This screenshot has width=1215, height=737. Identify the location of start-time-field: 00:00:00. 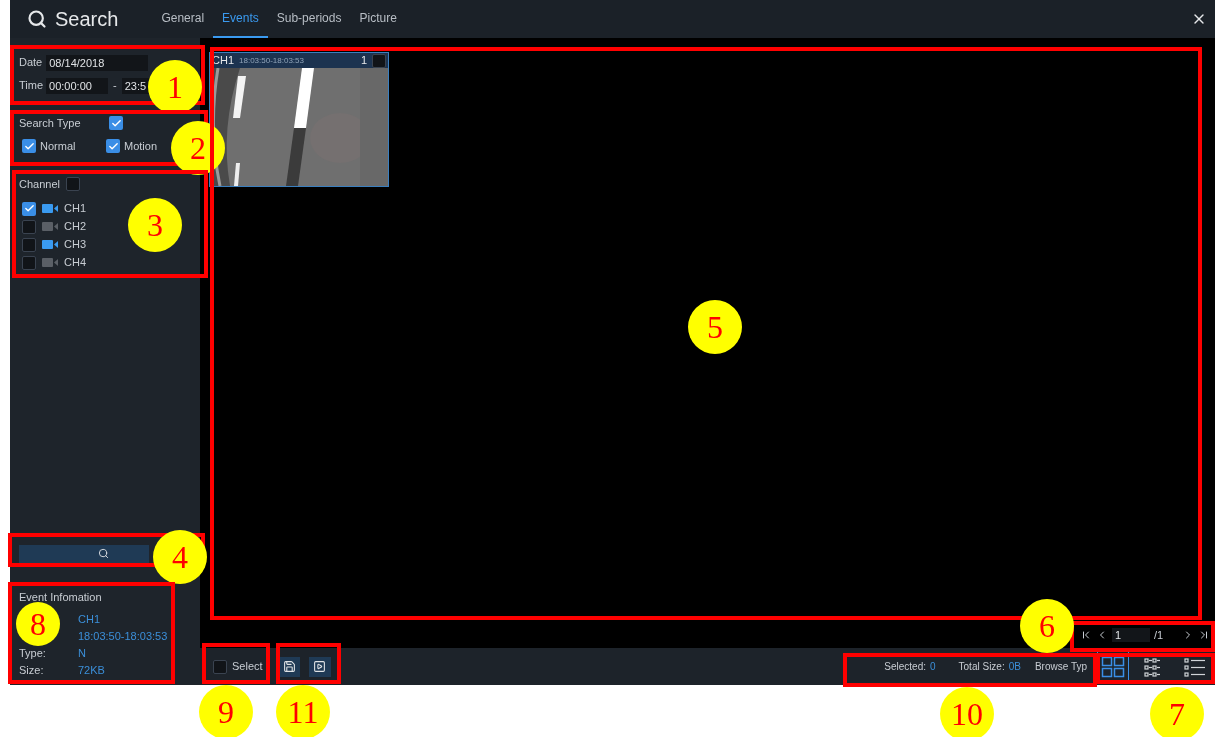
(77, 85).